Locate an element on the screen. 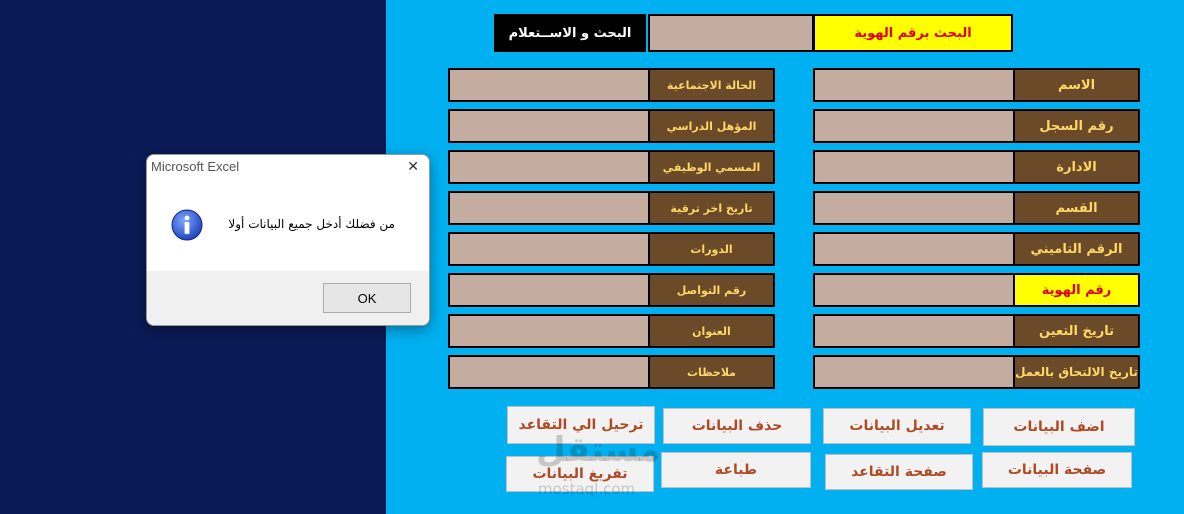  record-number-label: رقم السجل is located at coordinates (1076, 126).